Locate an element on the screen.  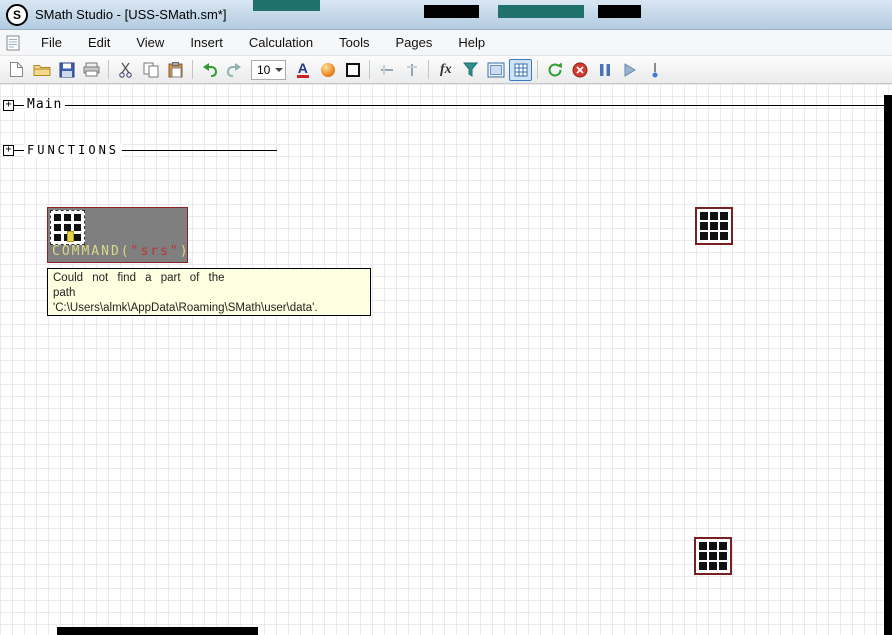
tooltip-line: path is located at coordinates (64, 293).